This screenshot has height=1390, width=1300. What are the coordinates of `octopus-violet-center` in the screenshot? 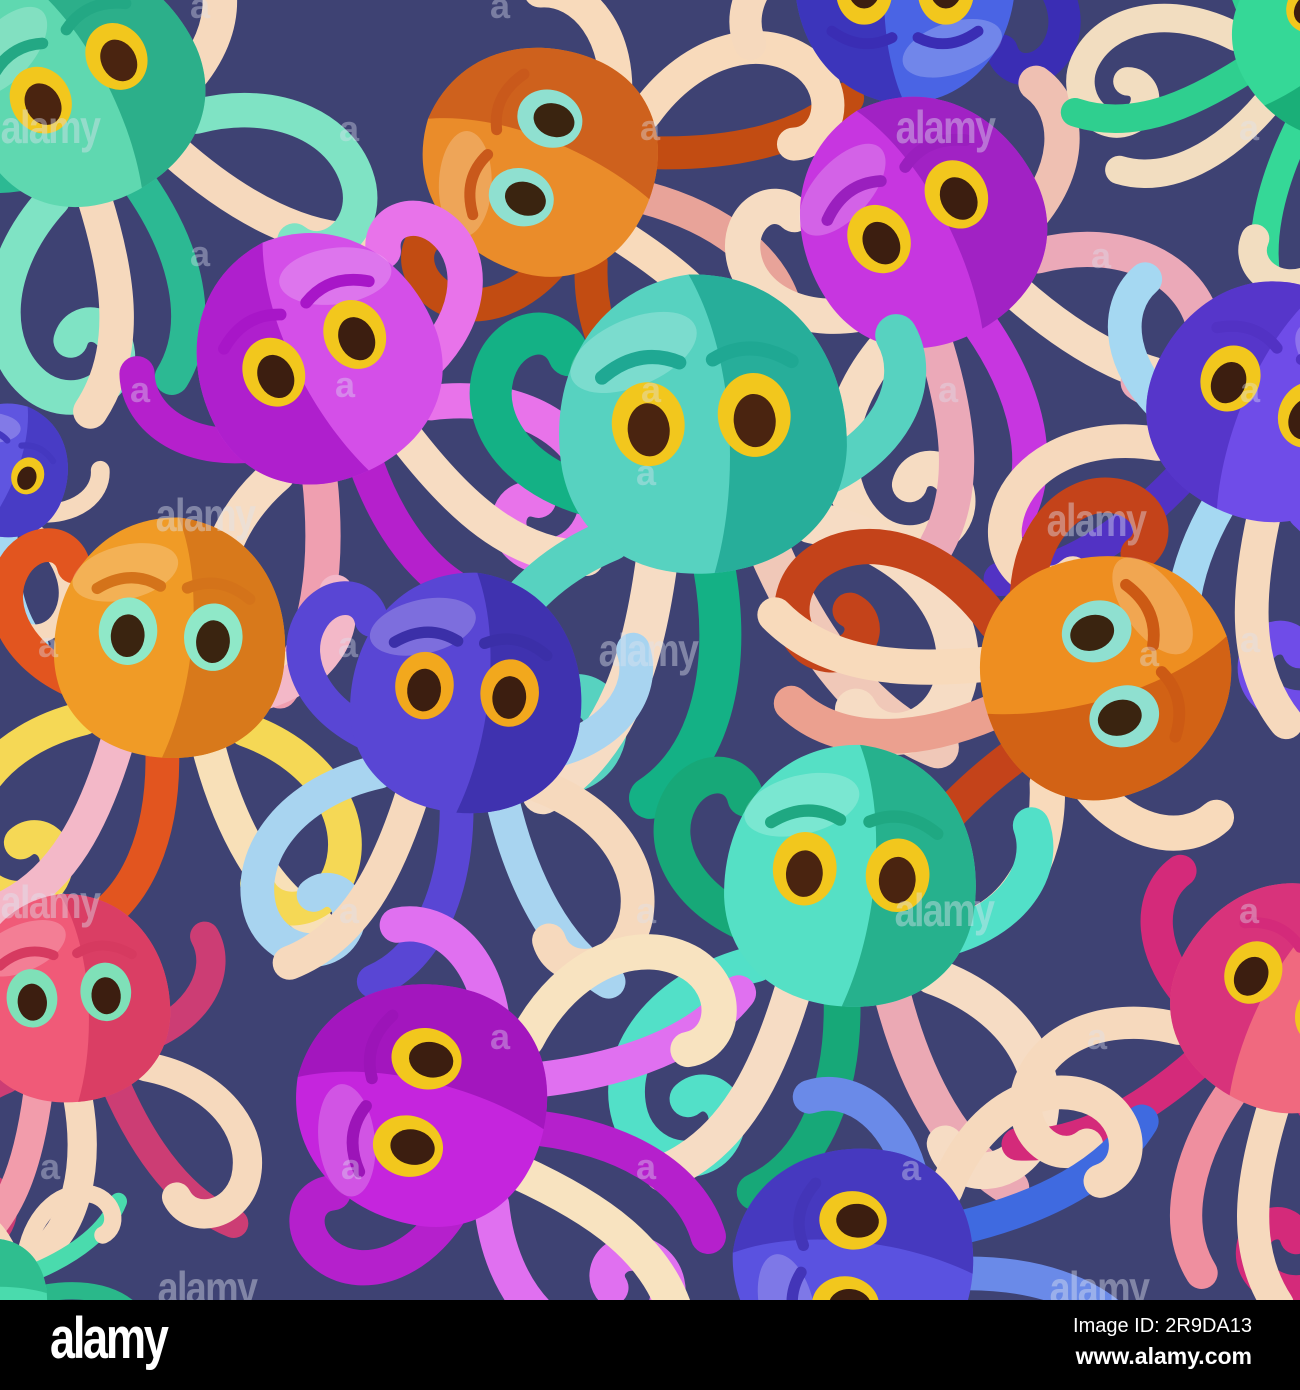 It's located at (460, 770).